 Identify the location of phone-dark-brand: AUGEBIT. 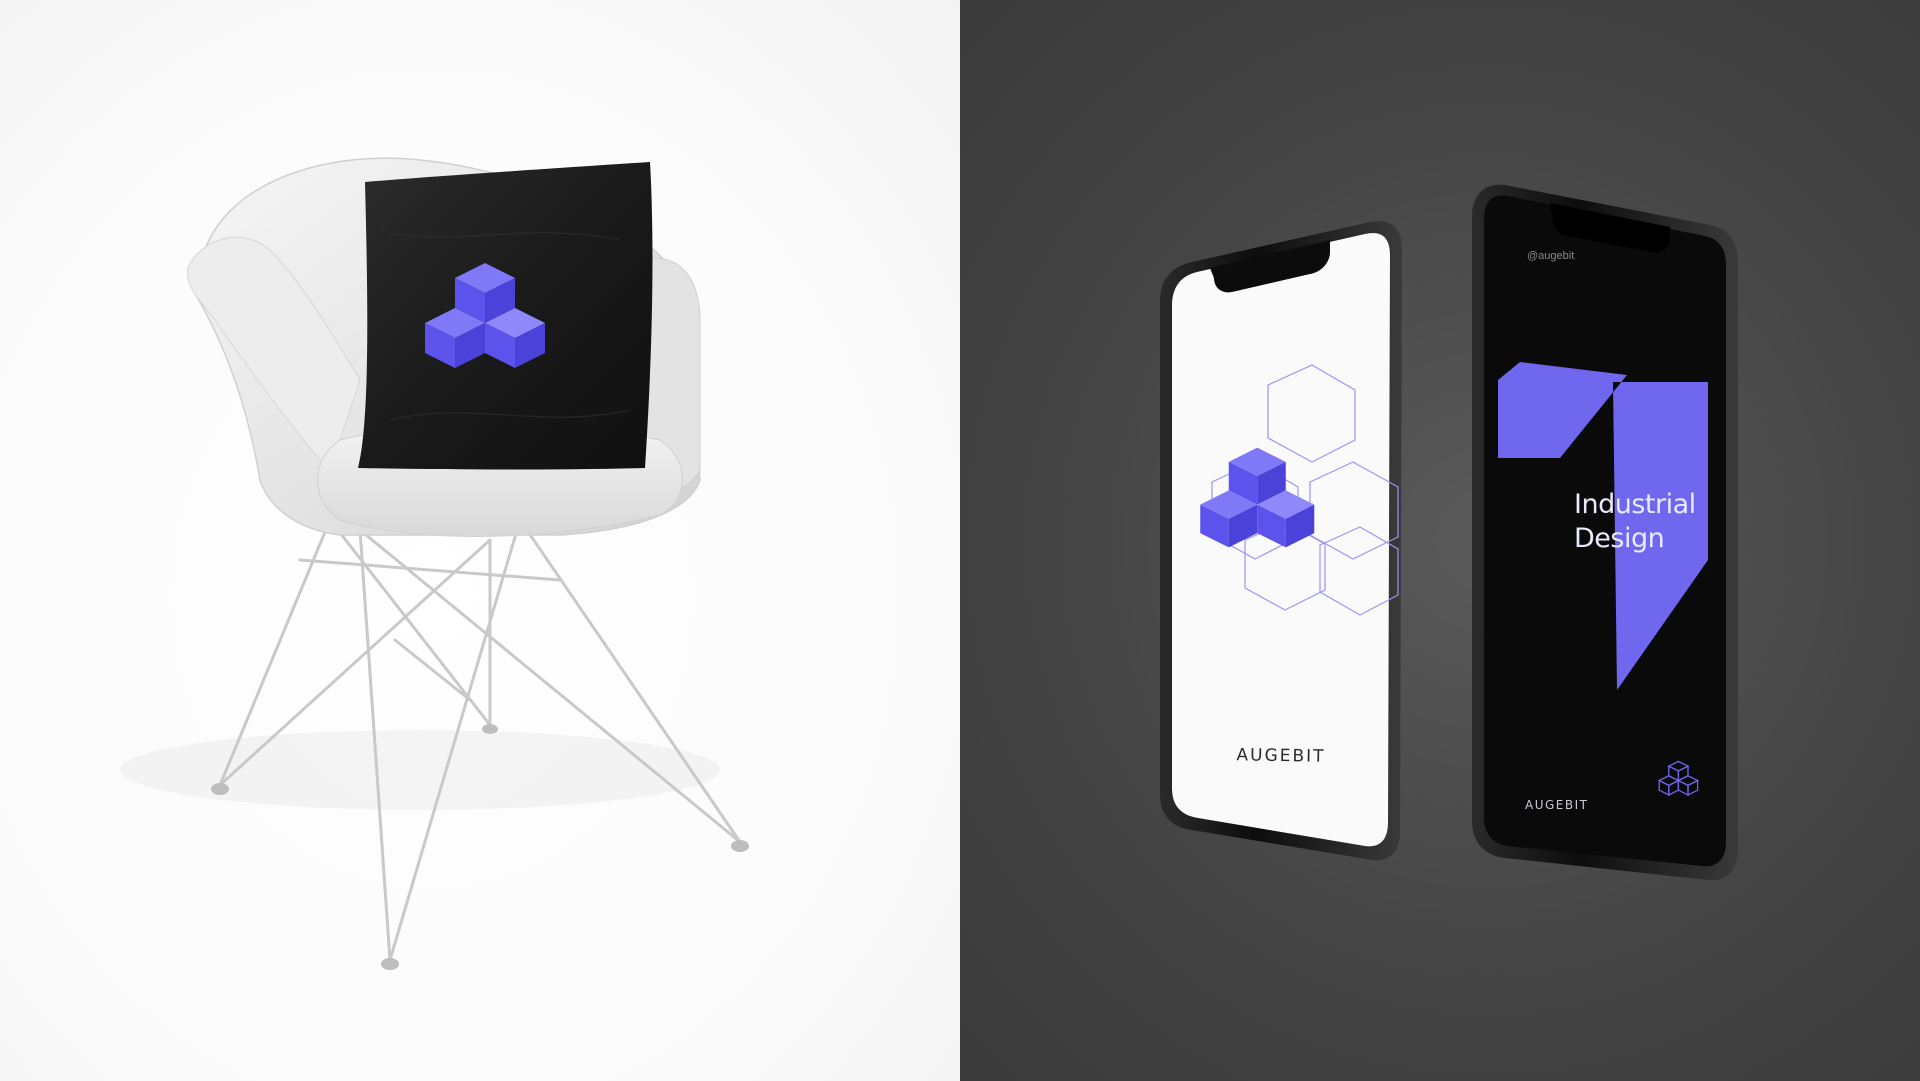
(1557, 805).